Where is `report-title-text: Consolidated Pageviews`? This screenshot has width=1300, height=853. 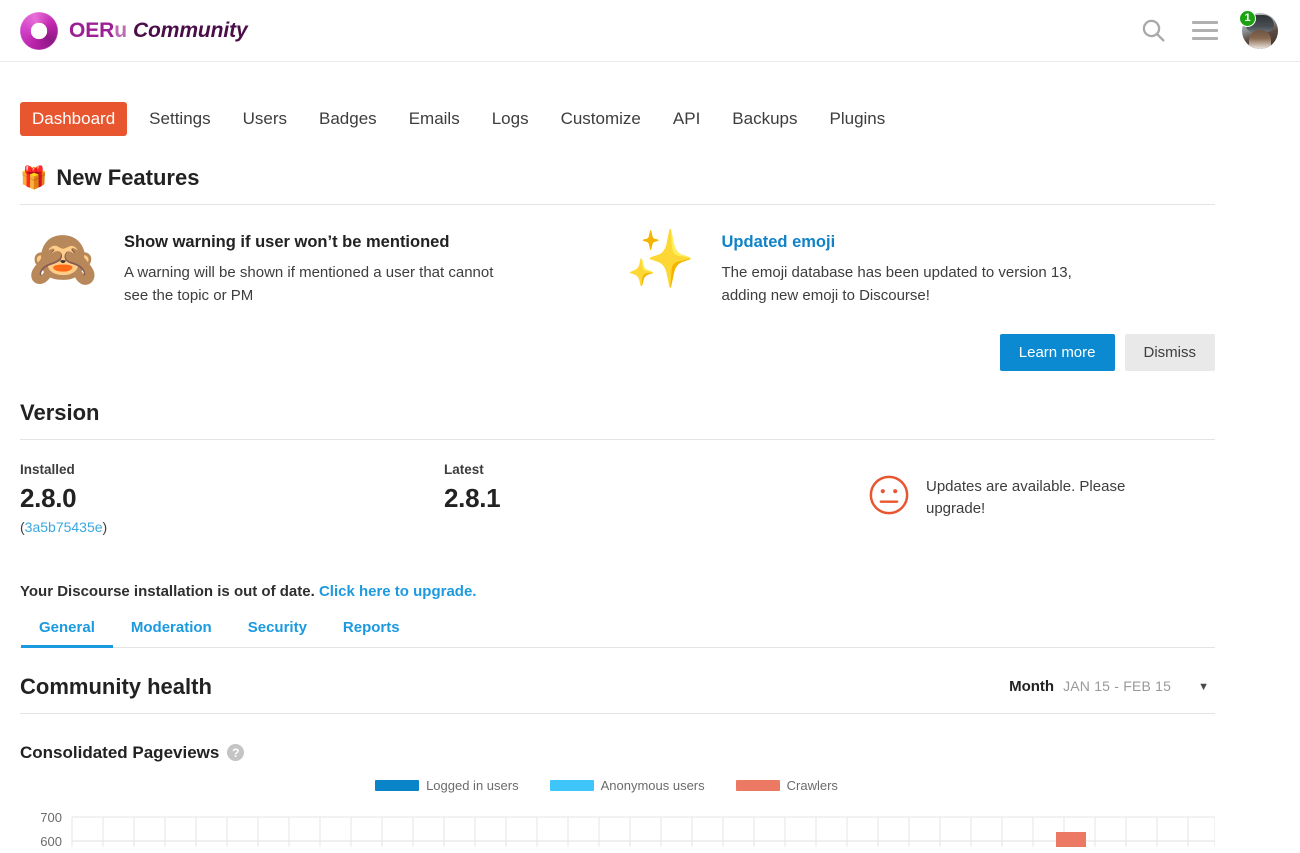
report-title-text: Consolidated Pageviews is located at coordinates (120, 752).